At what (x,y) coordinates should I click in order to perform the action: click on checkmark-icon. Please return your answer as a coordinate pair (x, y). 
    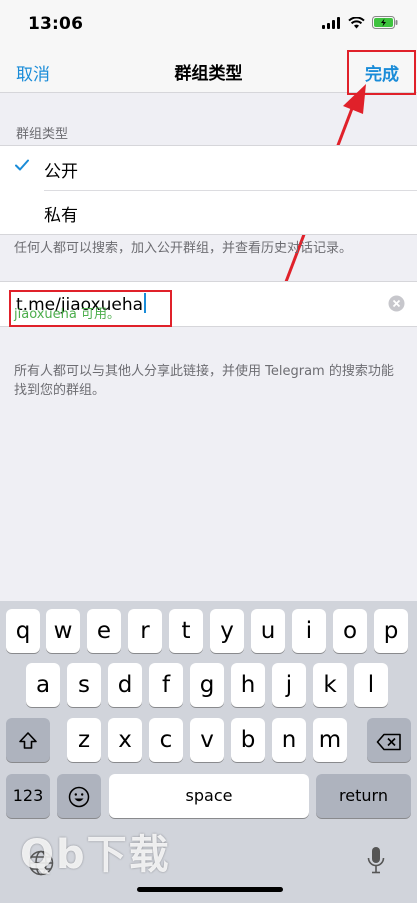
    Looking at the image, I should click on (22, 165).